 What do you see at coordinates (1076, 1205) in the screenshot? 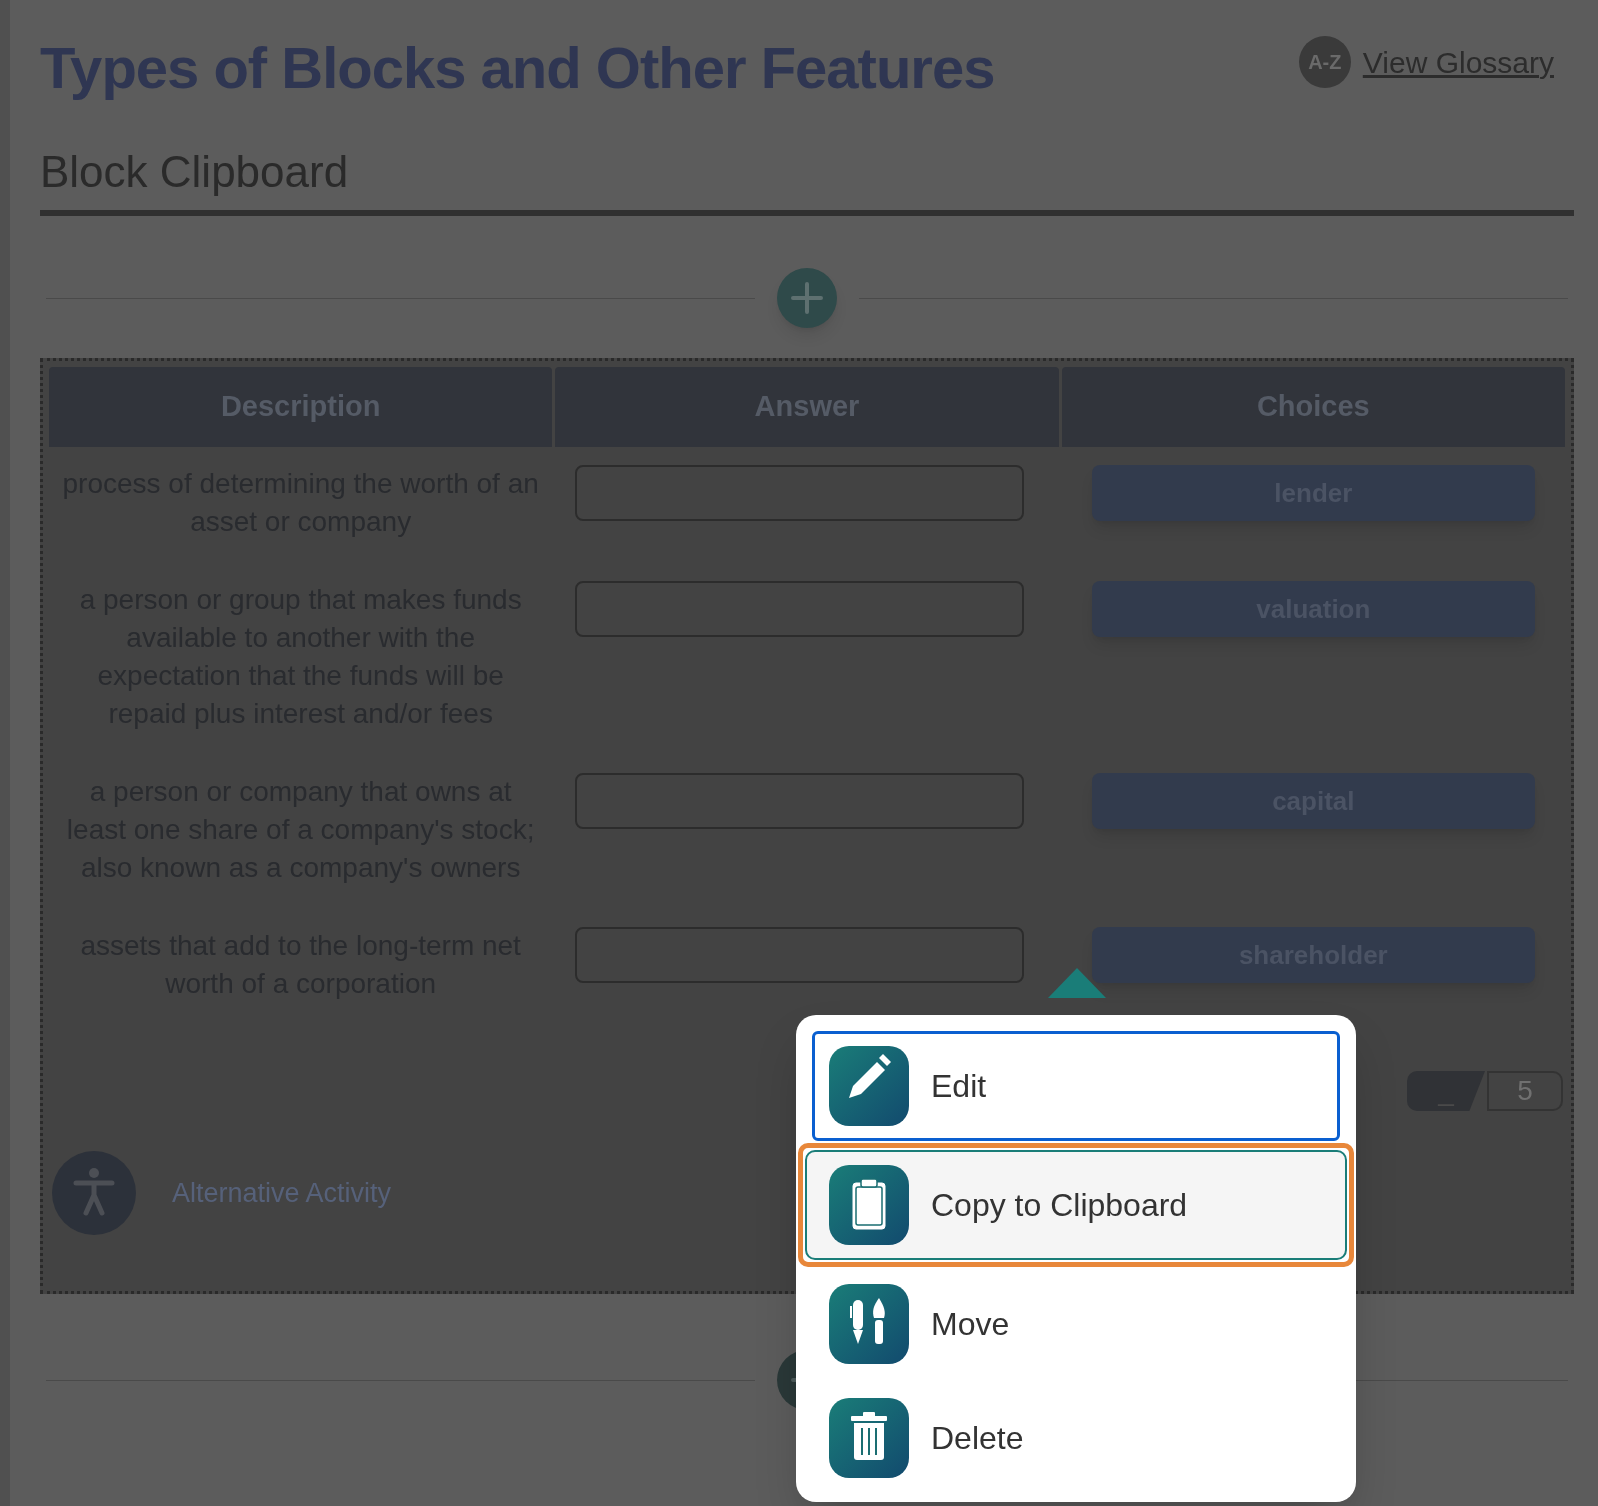
I see `menu-item: Copy to Clipboard` at bounding box center [1076, 1205].